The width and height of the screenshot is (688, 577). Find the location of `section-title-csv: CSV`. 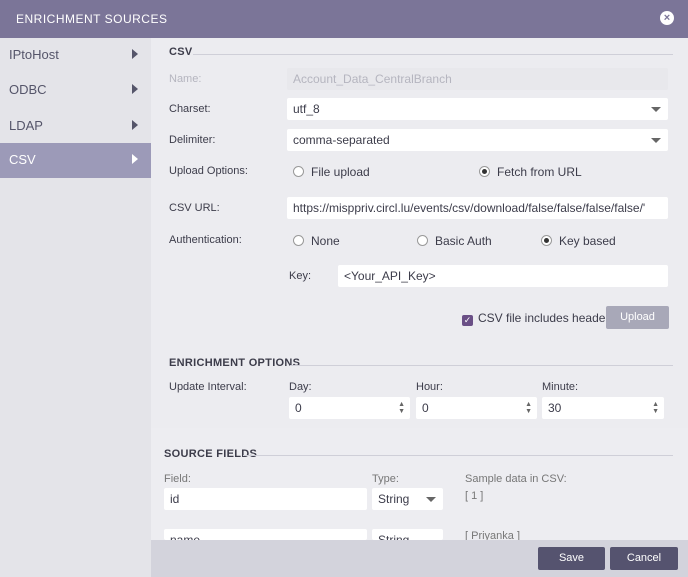

section-title-csv: CSV is located at coordinates (181, 52).